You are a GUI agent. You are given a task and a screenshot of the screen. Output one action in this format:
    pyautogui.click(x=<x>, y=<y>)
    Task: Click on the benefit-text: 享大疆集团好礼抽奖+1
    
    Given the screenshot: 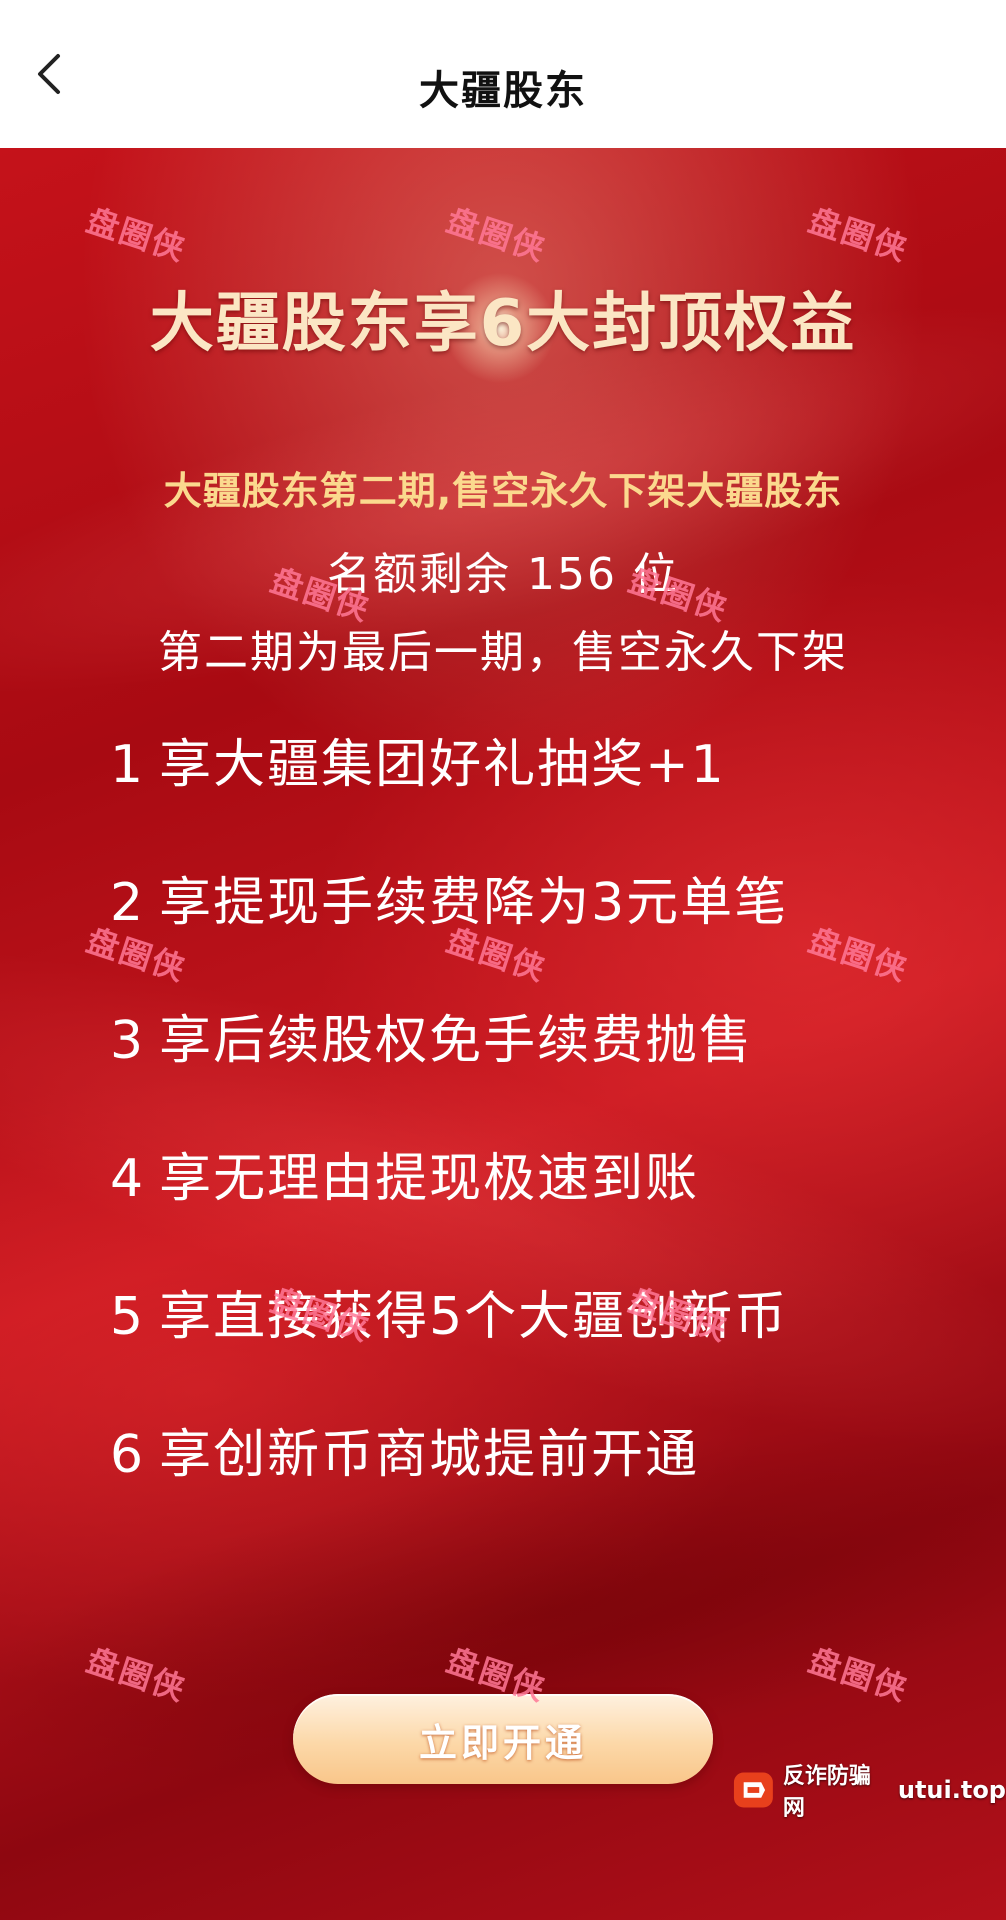 What is the action you would take?
    pyautogui.click(x=442, y=765)
    